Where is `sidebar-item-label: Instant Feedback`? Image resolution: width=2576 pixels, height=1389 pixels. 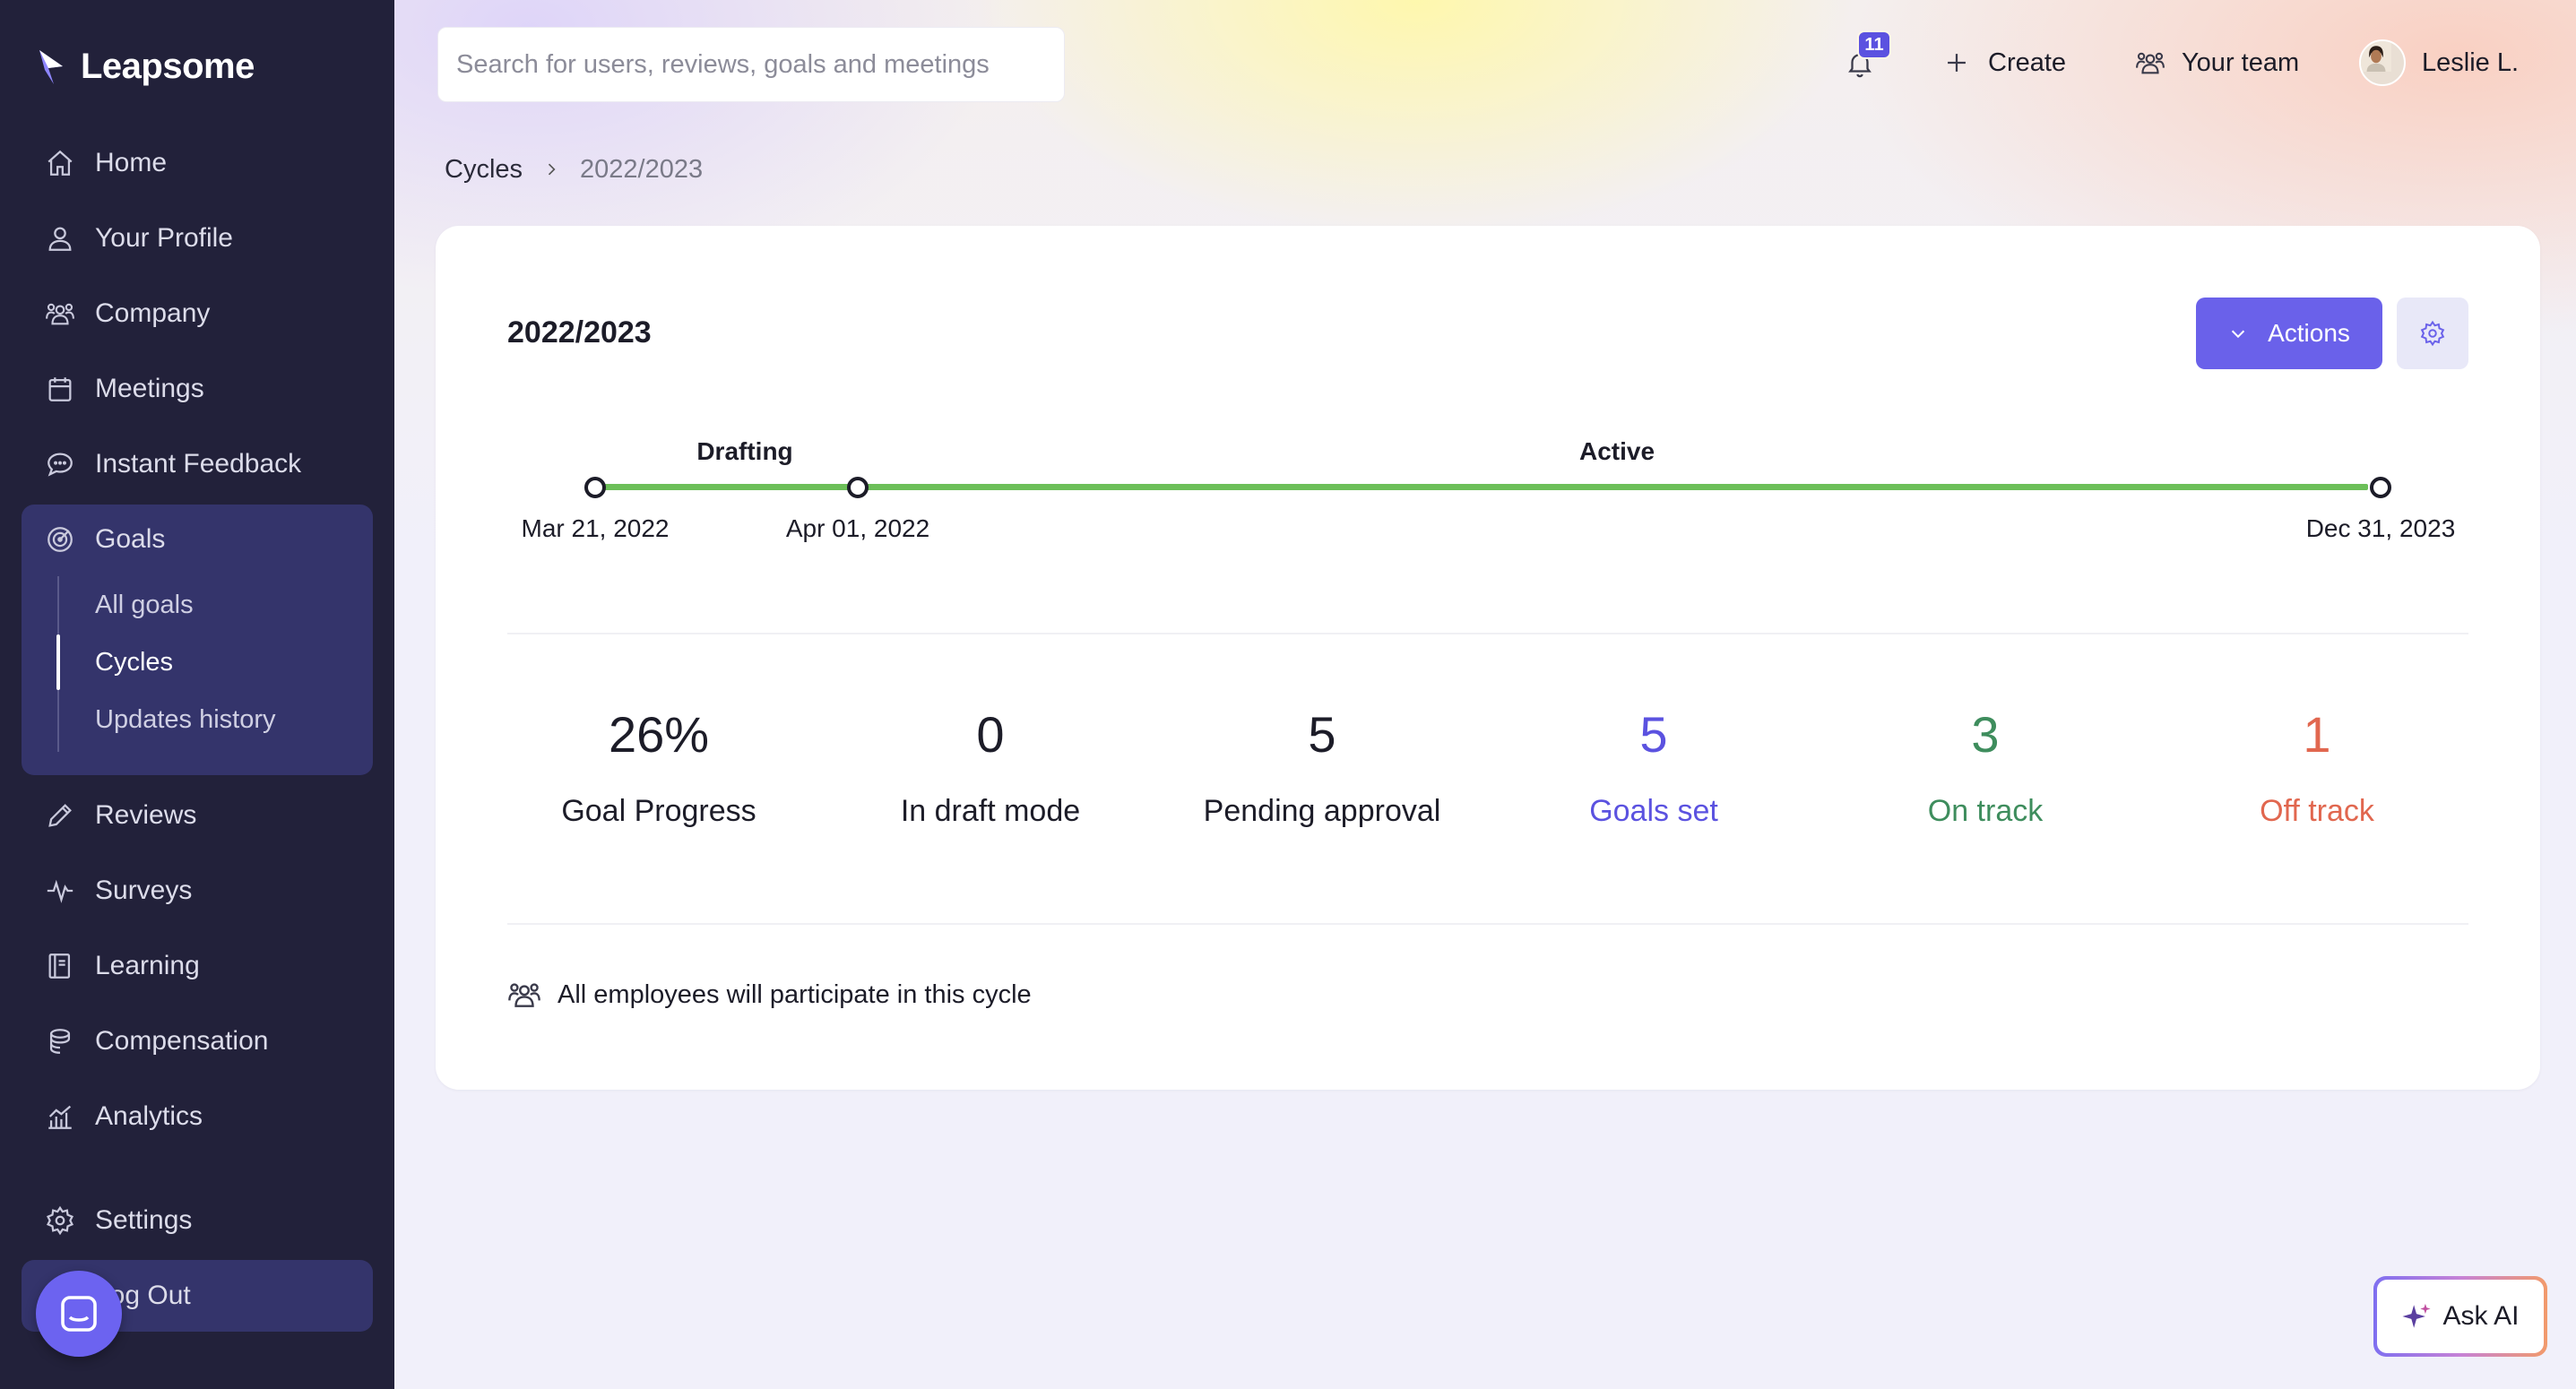
sidebar-item-label: Instant Feedback is located at coordinates (198, 464).